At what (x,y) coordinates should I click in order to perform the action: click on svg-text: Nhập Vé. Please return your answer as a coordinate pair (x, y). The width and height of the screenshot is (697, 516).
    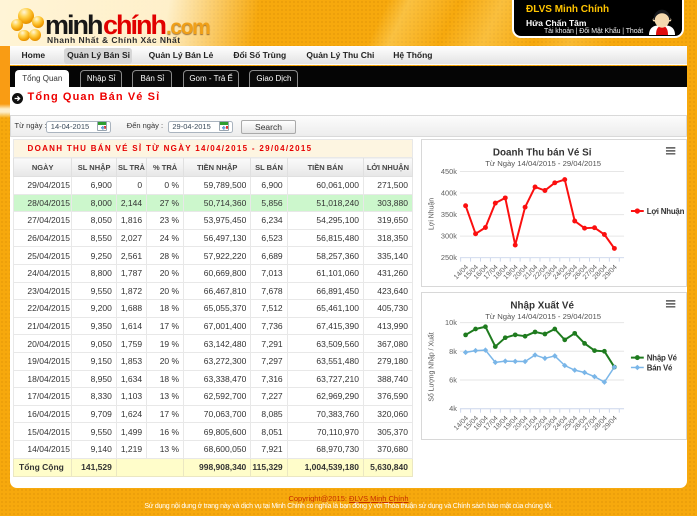
    Looking at the image, I should click on (662, 358).